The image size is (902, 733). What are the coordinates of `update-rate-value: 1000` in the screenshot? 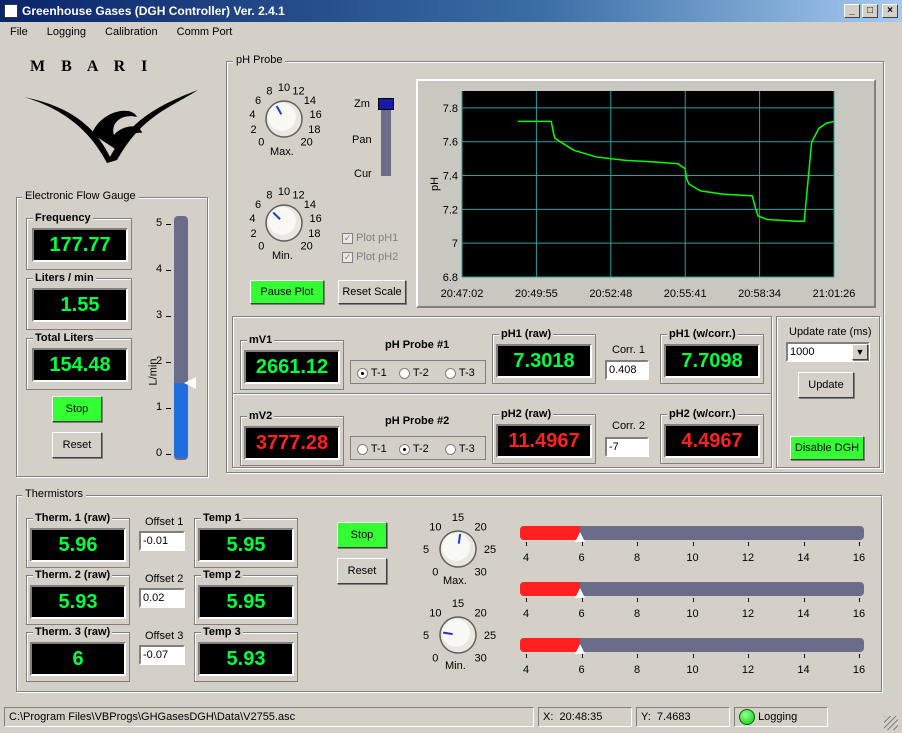 It's located at (802, 352).